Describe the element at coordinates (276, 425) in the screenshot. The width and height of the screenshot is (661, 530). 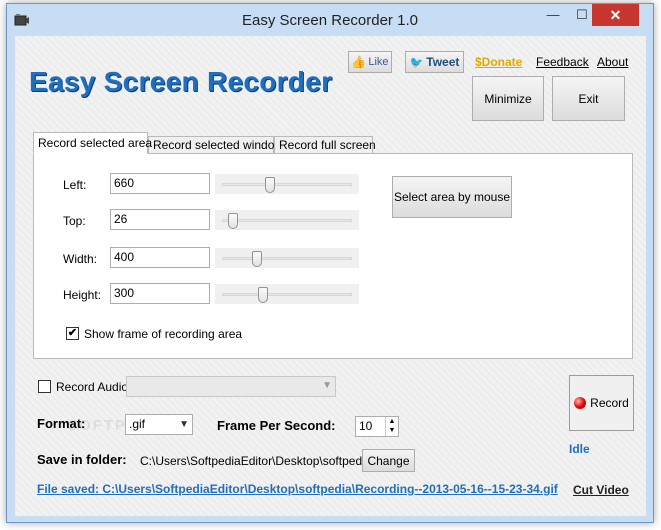
I see `fps-label: Frame Per Second:` at that location.